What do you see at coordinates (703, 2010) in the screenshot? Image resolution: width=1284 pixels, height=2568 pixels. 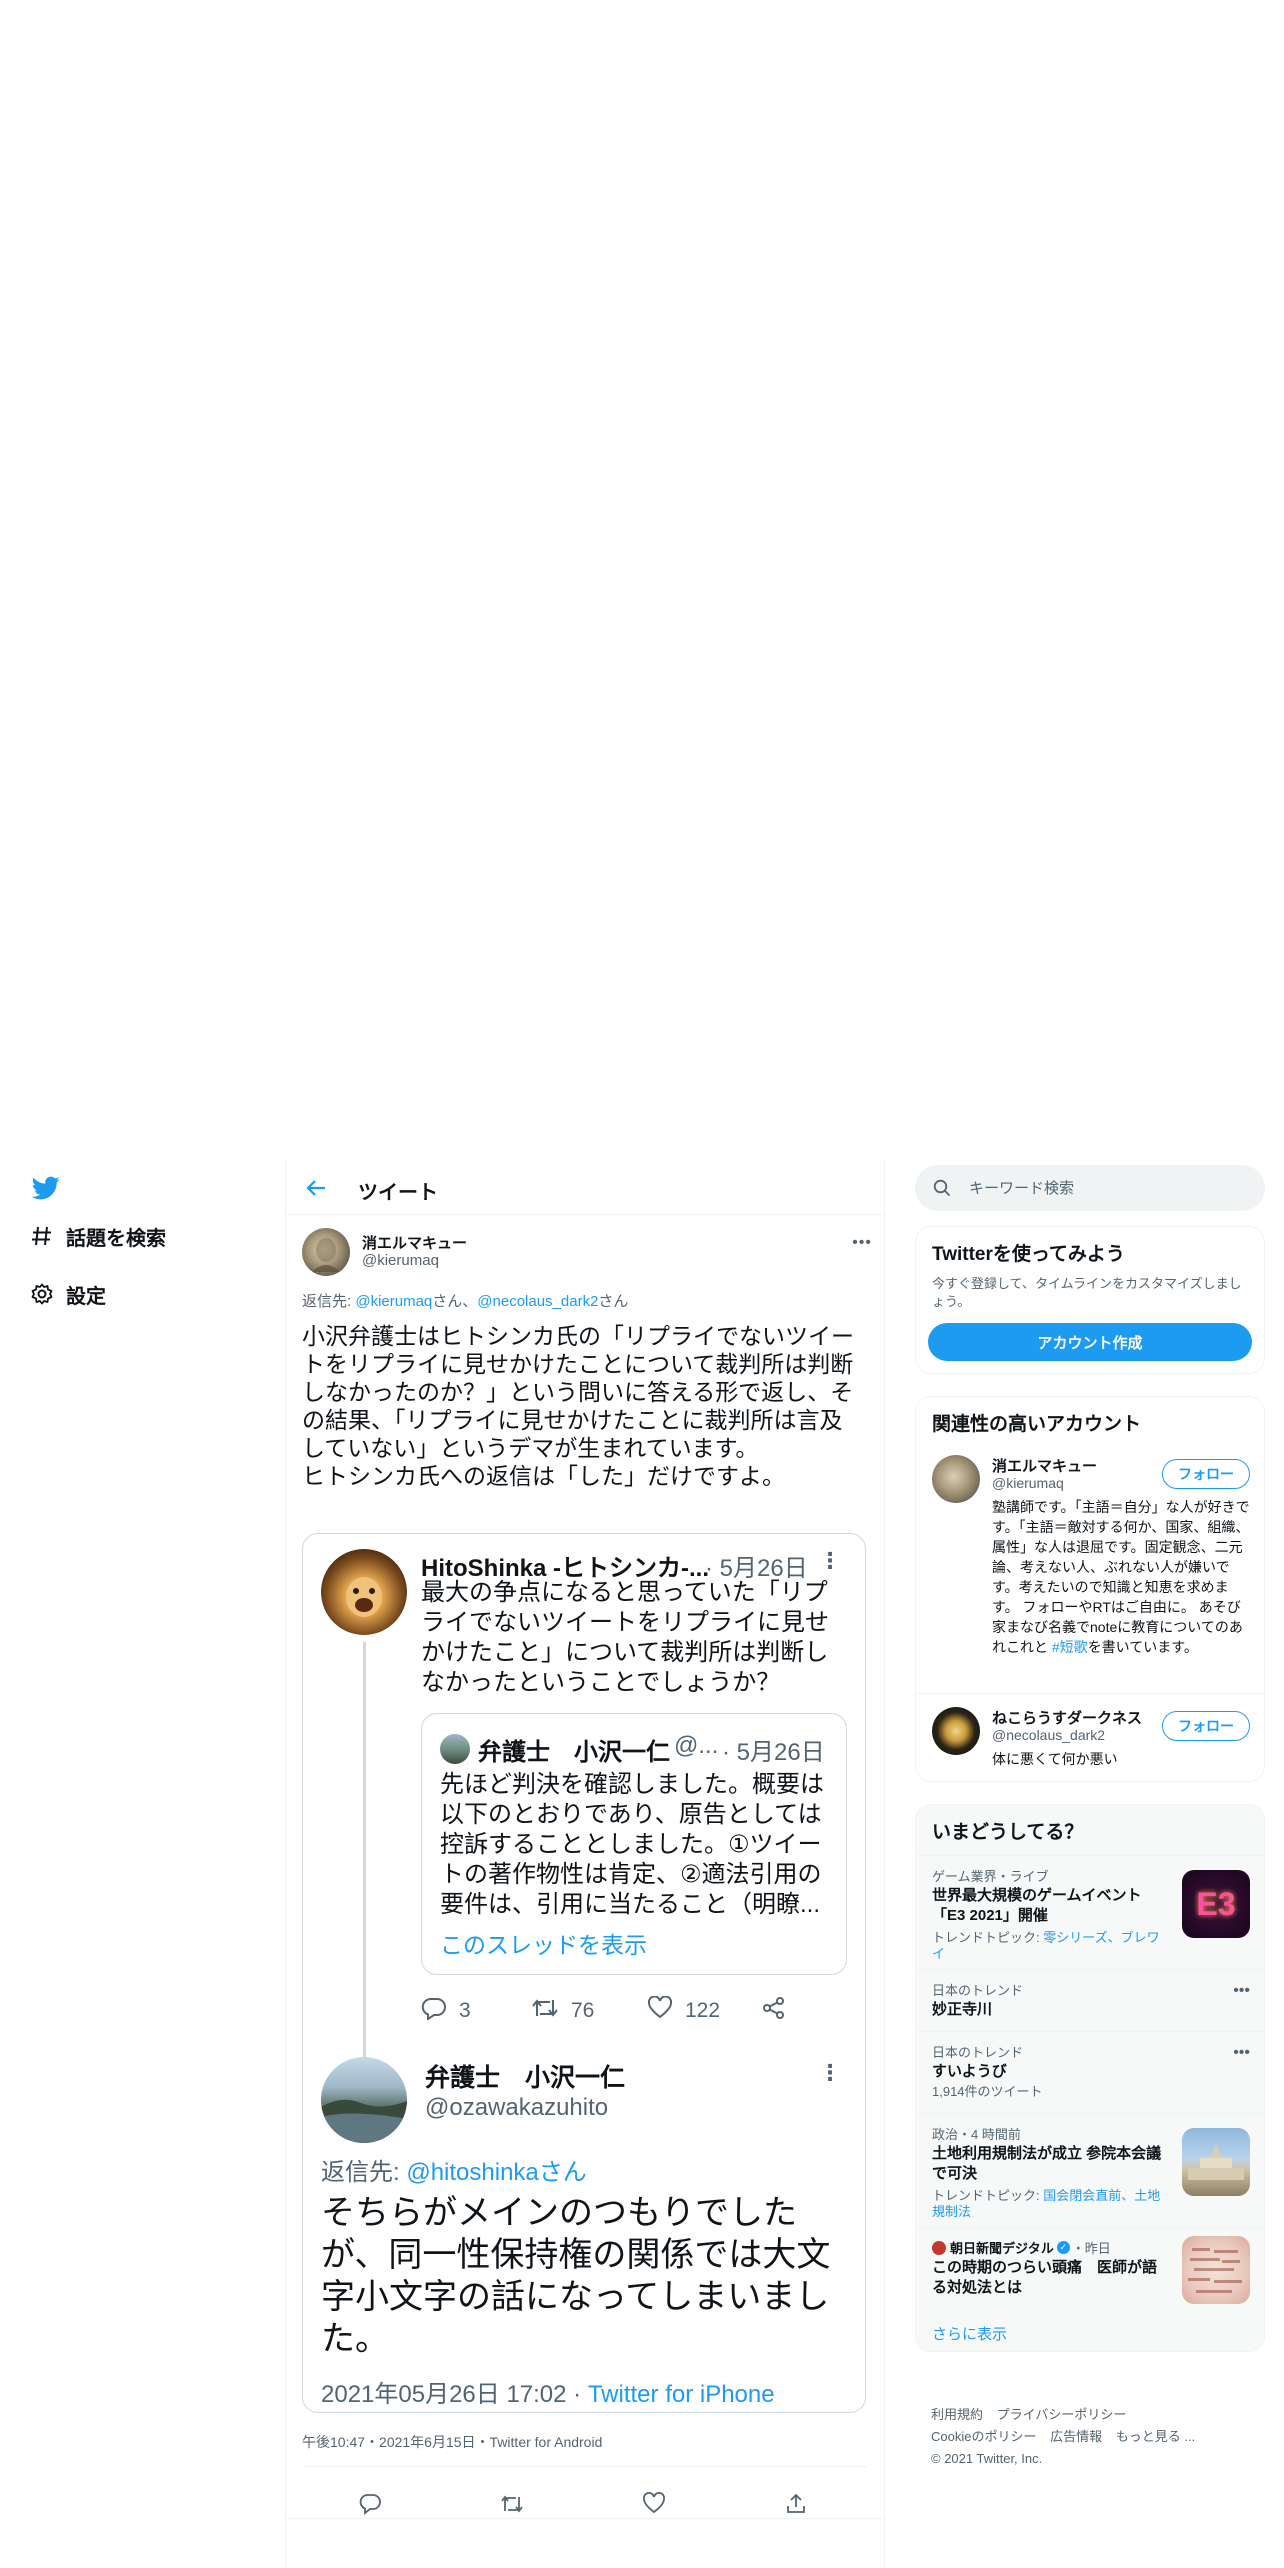 I see `like-count: 122` at bounding box center [703, 2010].